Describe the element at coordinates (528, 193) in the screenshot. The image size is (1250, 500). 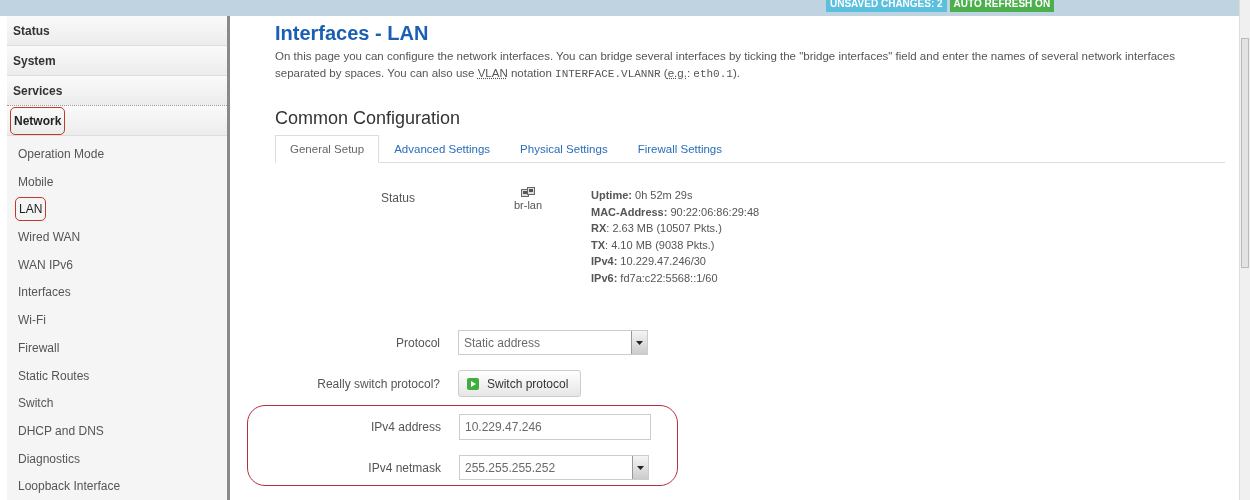
I see `network-ports-icon` at that location.